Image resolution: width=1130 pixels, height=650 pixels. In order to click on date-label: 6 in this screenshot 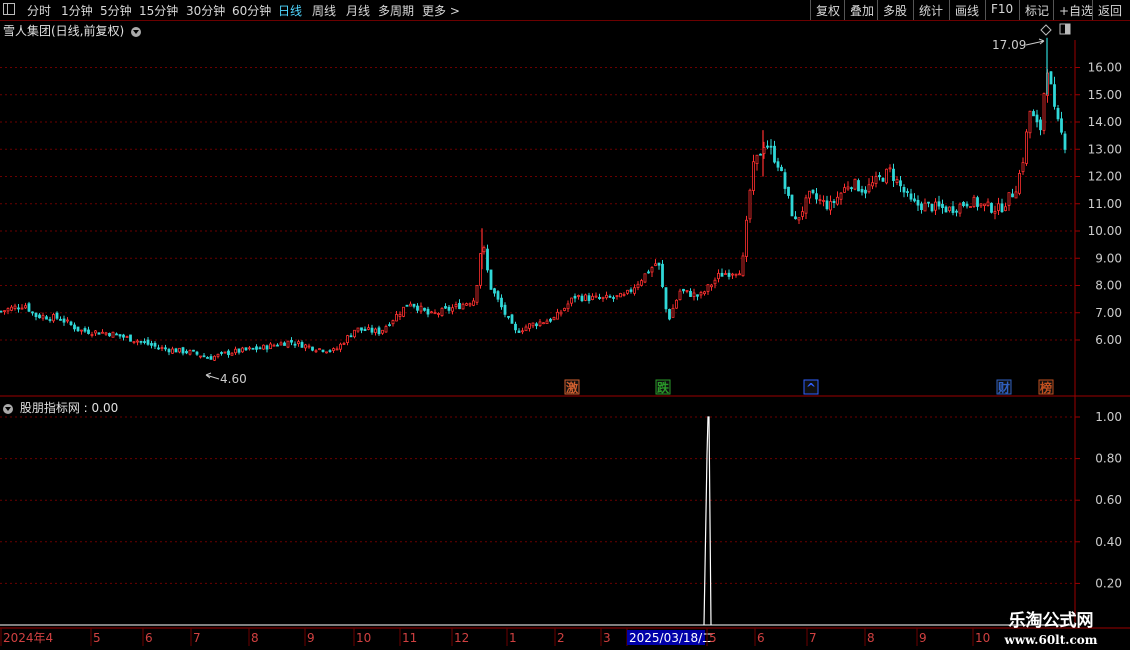, I will do `click(761, 638)`.